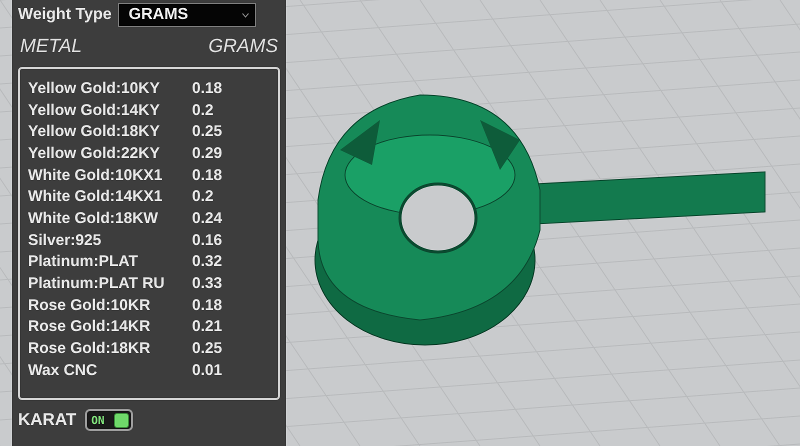 This screenshot has width=800, height=446. I want to click on metal-weight: 0.24, so click(207, 219).